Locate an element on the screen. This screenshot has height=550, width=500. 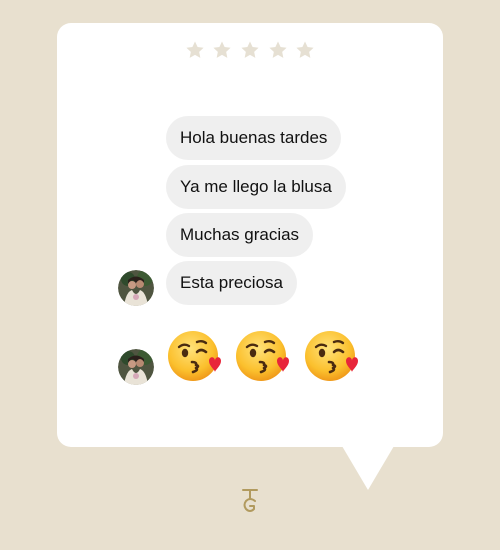
message-bubble: Hola buenas tardes is located at coordinates (254, 138).